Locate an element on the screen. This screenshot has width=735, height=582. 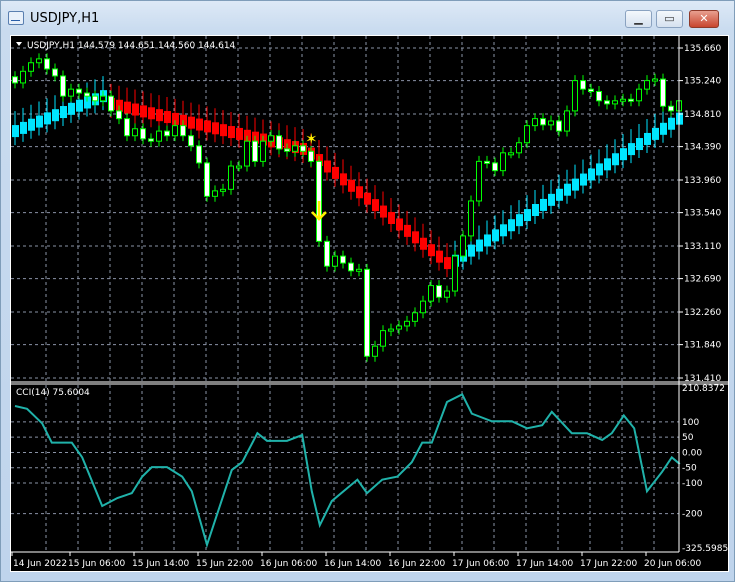
signal-markers: ✶ is located at coordinates (316, 175).